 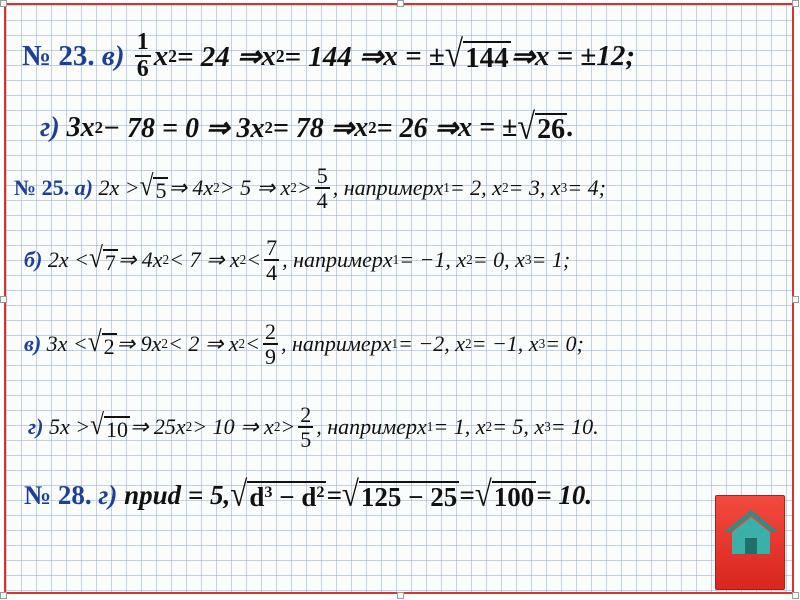 I want to click on resize-handle-bottom-center, so click(x=400, y=595).